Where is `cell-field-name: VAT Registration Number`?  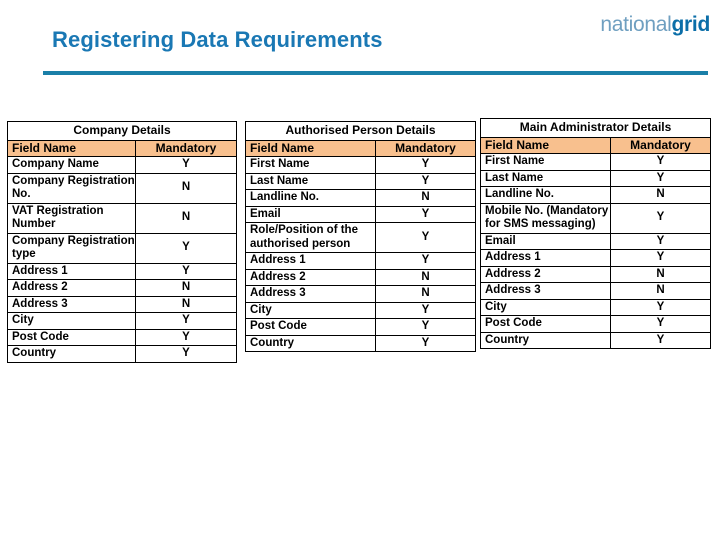
cell-field-name: VAT Registration Number is located at coordinates (71, 218).